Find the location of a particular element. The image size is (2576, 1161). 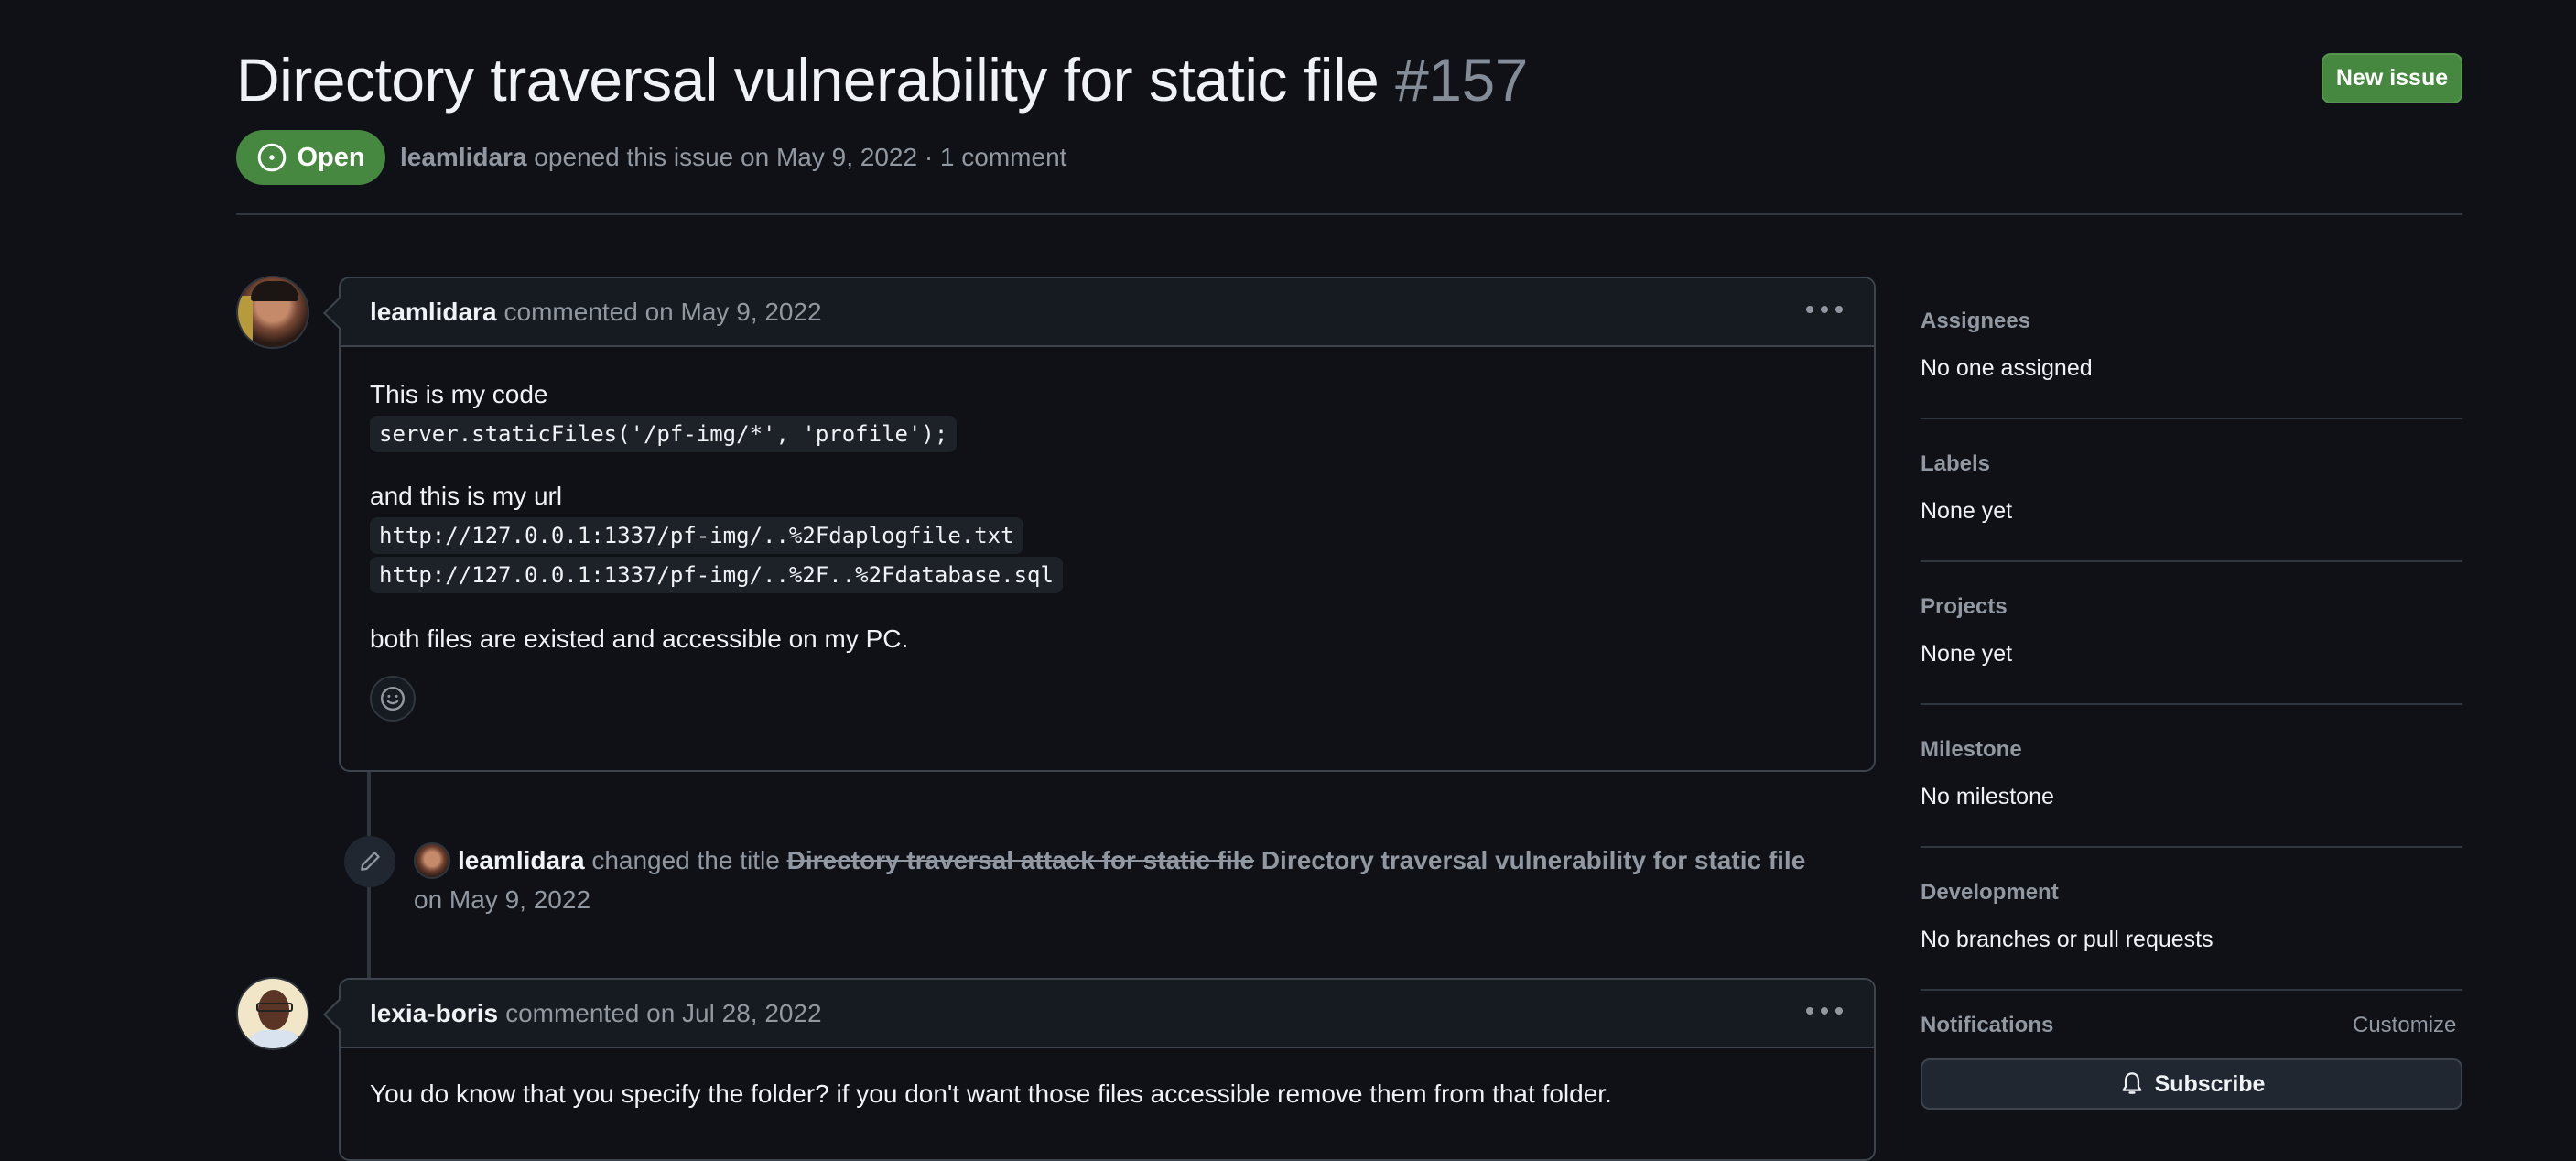

sidebar-heading: Assignees is located at coordinates (1976, 321).